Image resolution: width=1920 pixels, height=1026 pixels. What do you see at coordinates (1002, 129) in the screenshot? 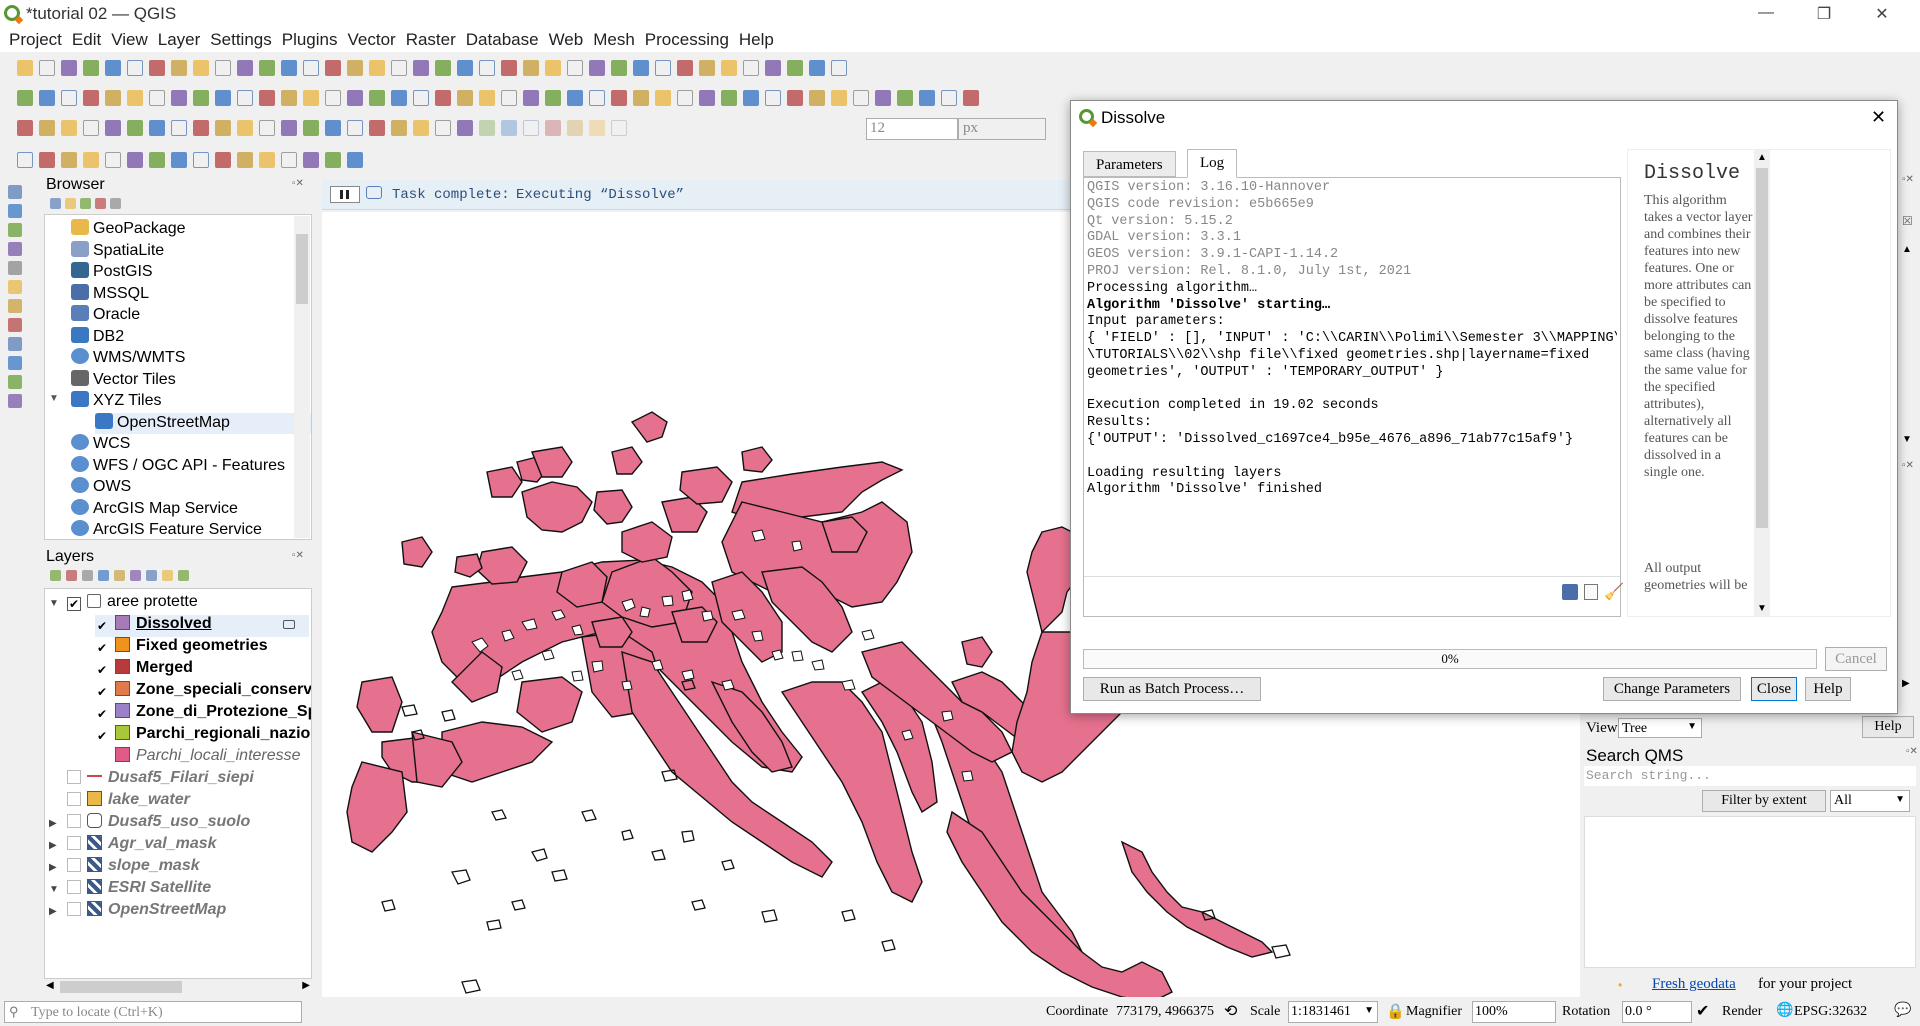
I see `unit-select: px` at bounding box center [1002, 129].